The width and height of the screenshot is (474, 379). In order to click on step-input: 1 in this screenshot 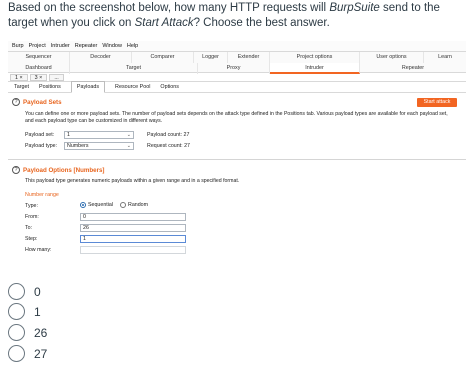, I will do `click(133, 239)`.